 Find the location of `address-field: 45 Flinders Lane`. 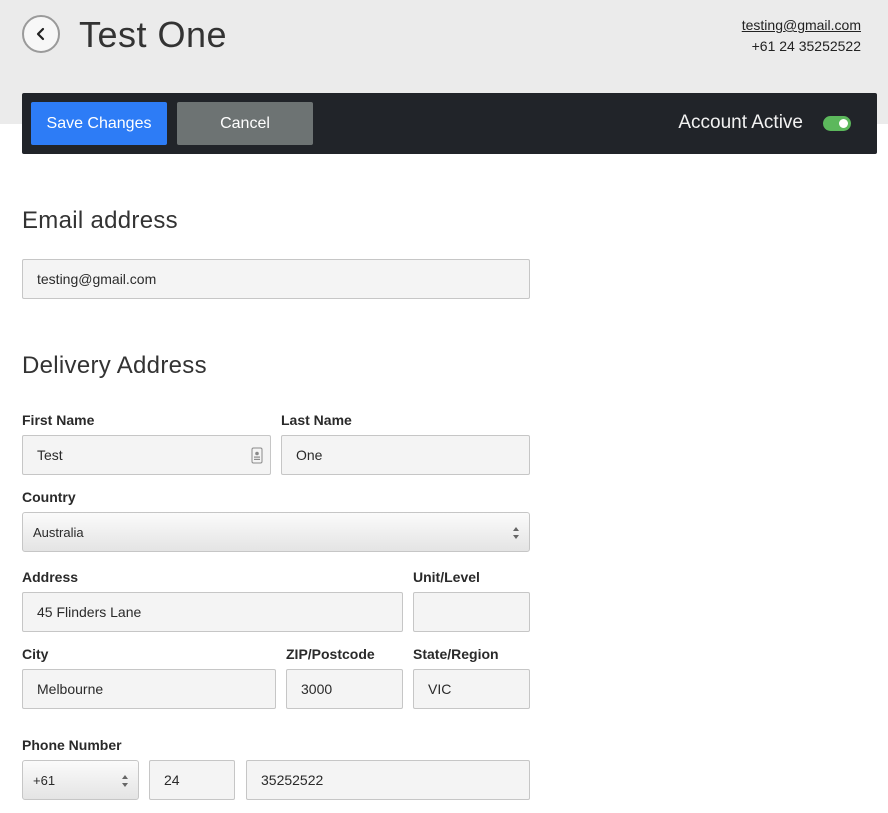

address-field: 45 Flinders Lane is located at coordinates (212, 612).